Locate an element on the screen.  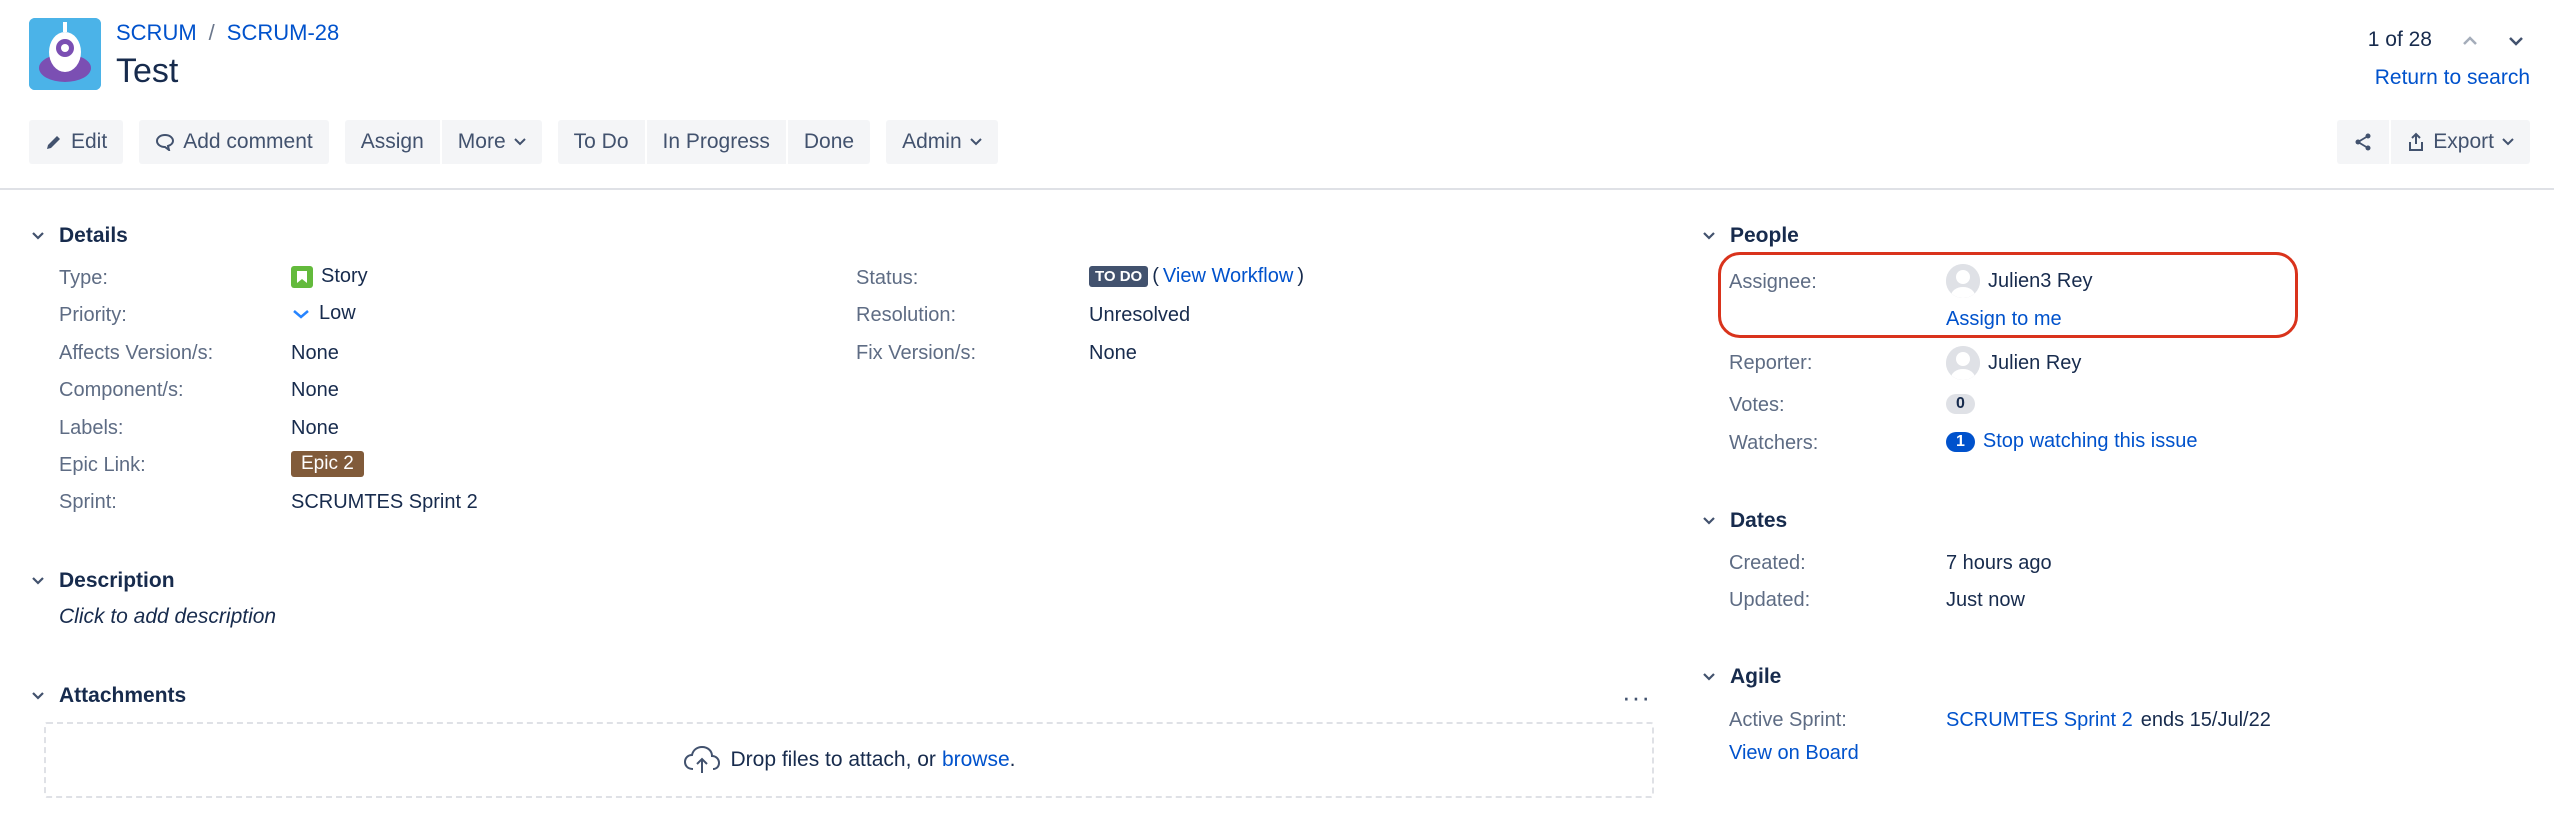
type-value-text: Story is located at coordinates (344, 276).